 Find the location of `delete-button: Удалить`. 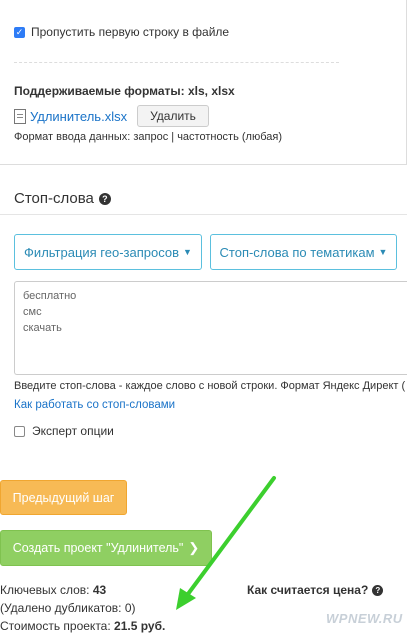

delete-button: Удалить is located at coordinates (173, 116).